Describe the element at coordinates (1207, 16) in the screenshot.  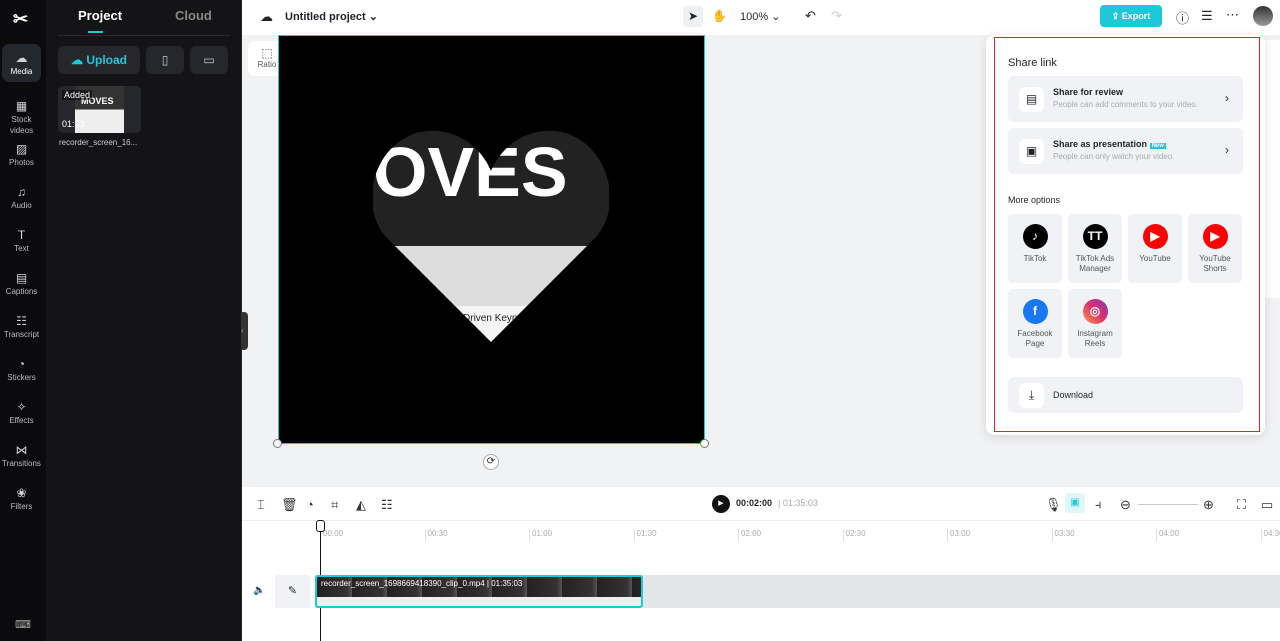
I see `layers-icon: ☰` at that location.